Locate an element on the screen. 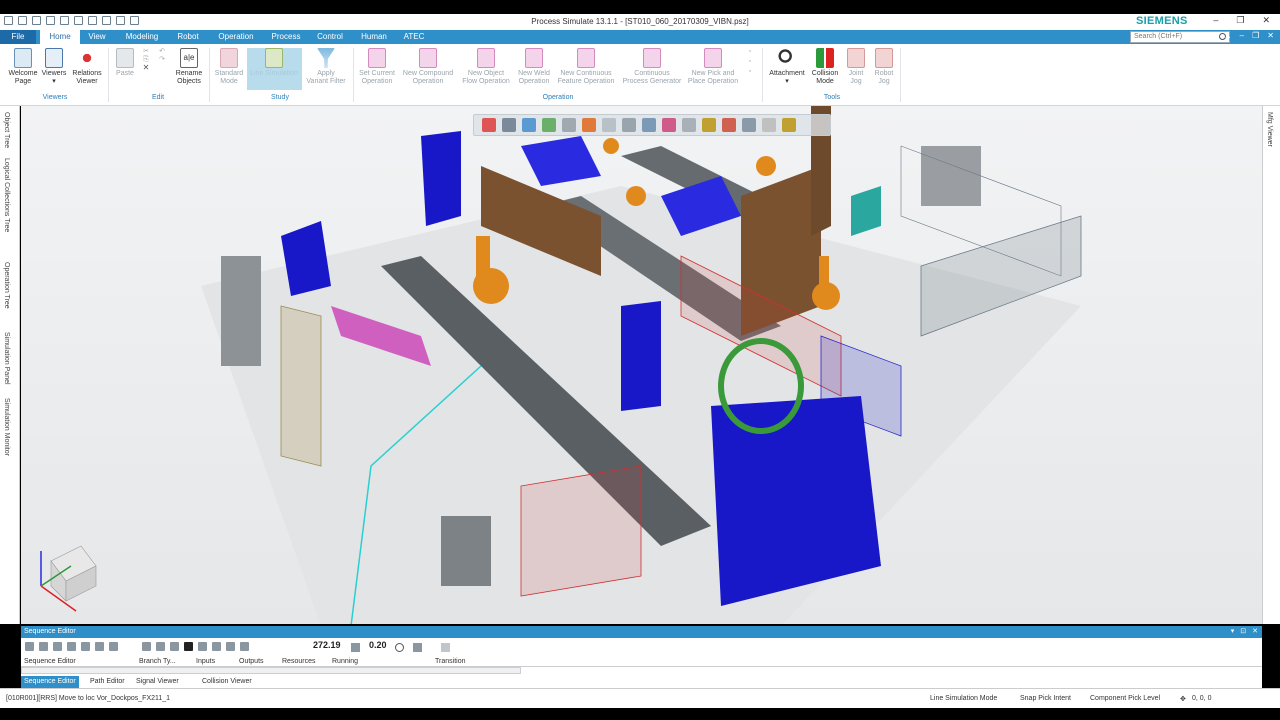 The width and height of the screenshot is (1280, 720). tab-logical-collections-tree: Logical Collections Tree is located at coordinates (6, 195).